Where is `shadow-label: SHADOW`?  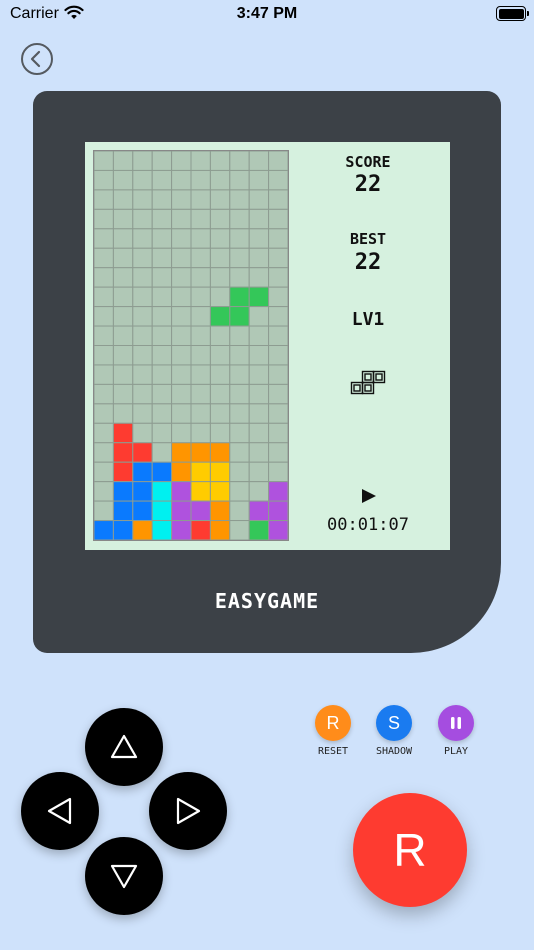 shadow-label: SHADOW is located at coordinates (394, 751).